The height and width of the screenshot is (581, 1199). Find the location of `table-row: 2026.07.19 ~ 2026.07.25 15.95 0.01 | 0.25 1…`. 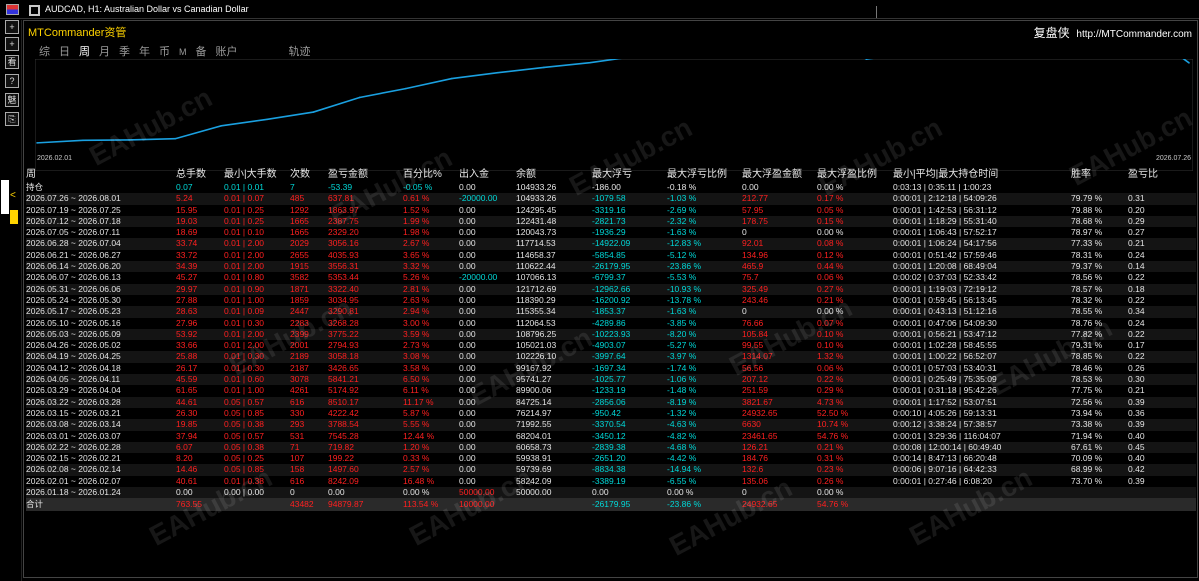

table-row: 2026.07.19 ~ 2026.07.25 15.95 0.01 | 0.25 1… is located at coordinates (611, 210).